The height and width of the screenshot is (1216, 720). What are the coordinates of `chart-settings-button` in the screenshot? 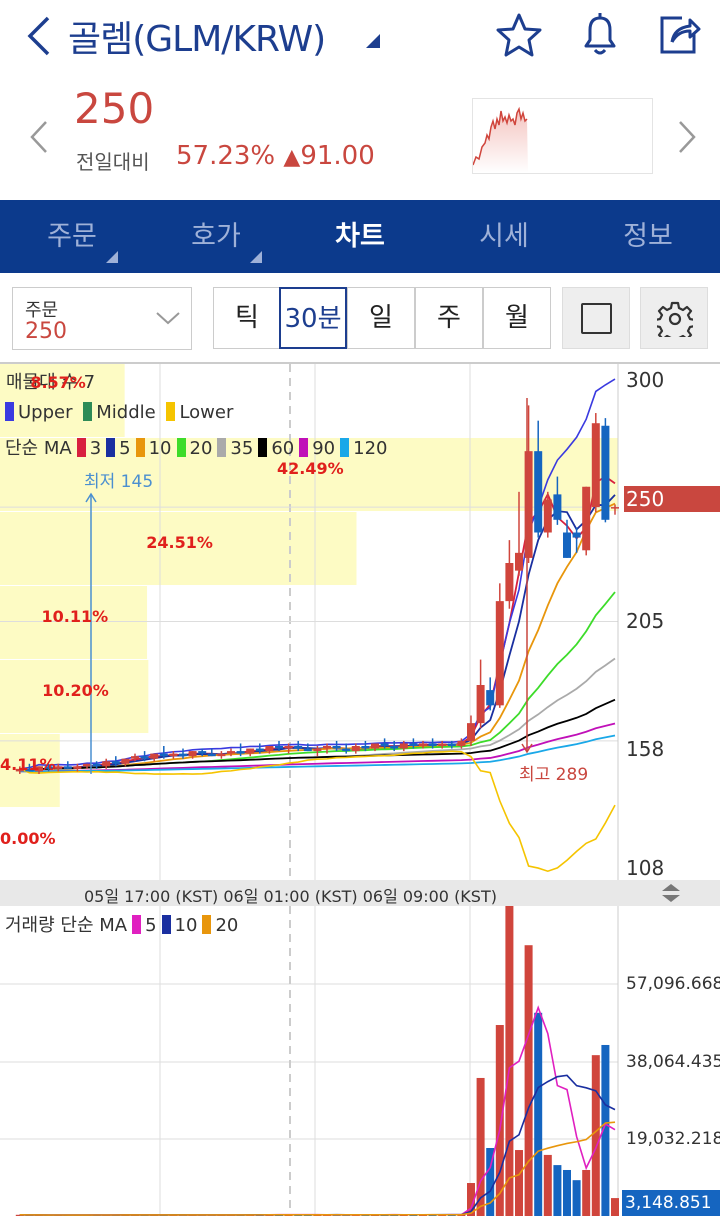 It's located at (674, 318).